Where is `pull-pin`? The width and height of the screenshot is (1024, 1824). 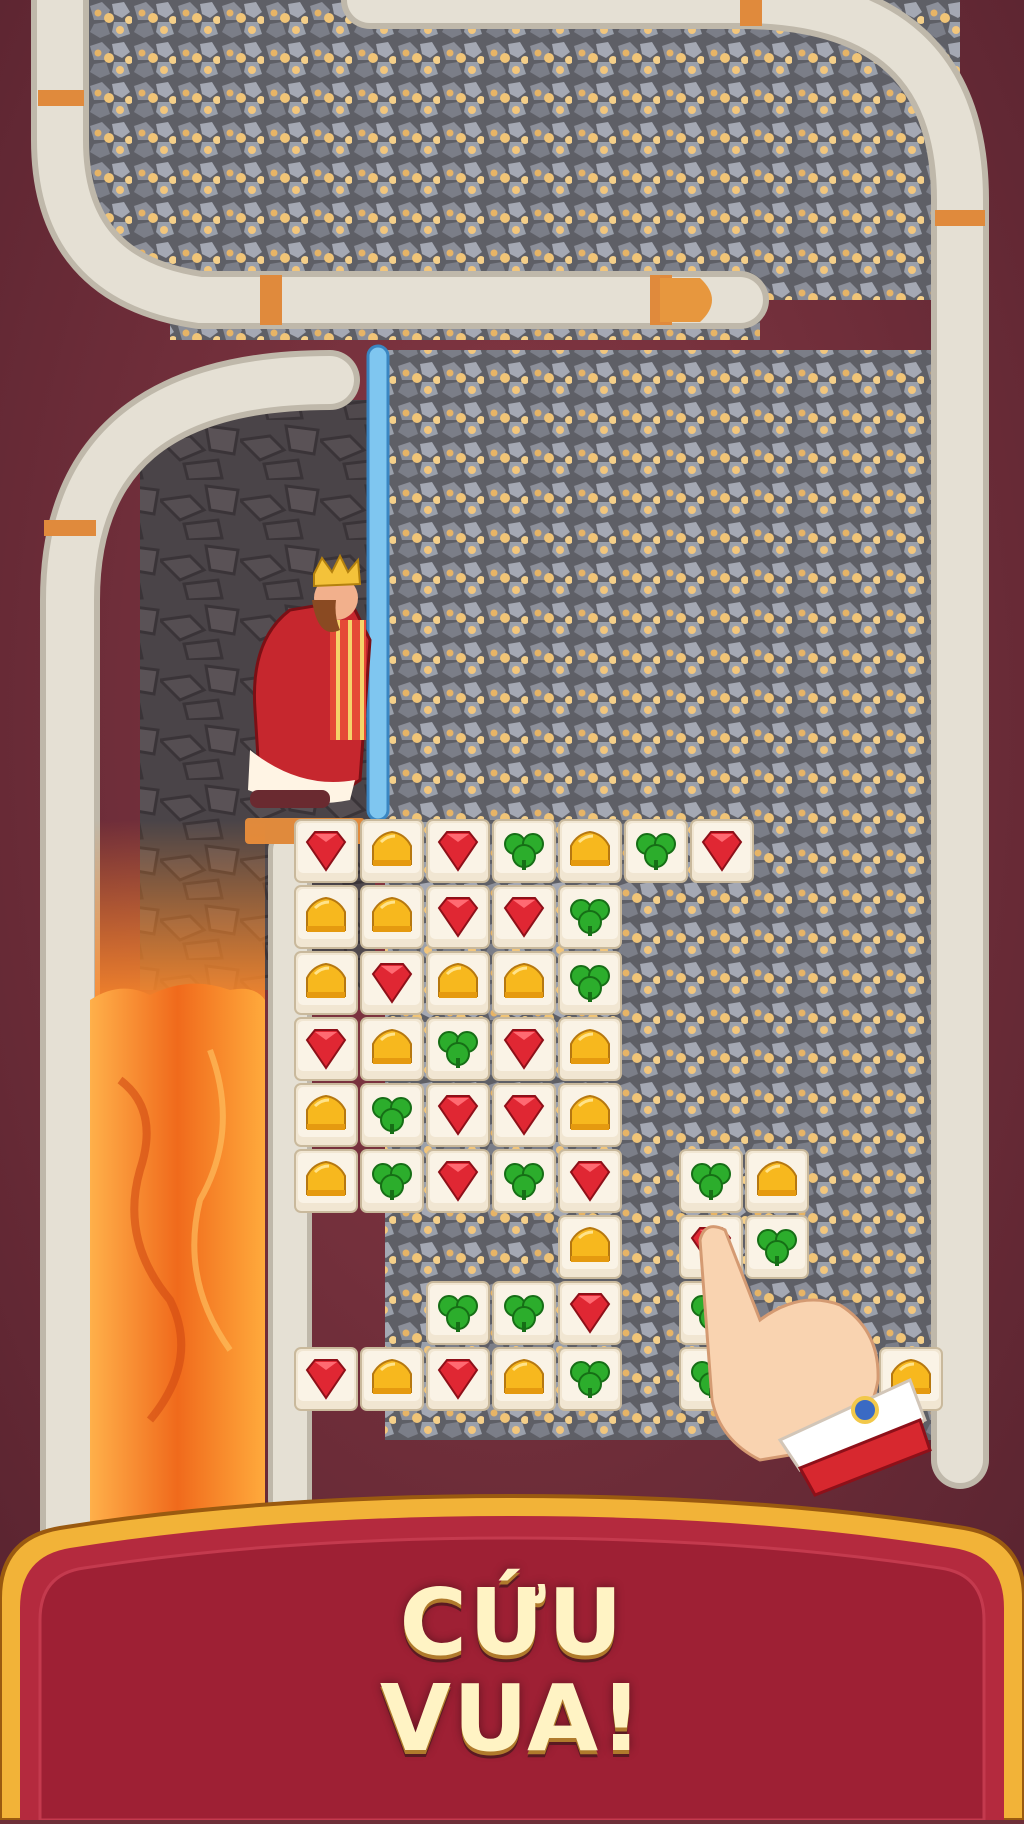
pull-pin is located at coordinates (378, 583).